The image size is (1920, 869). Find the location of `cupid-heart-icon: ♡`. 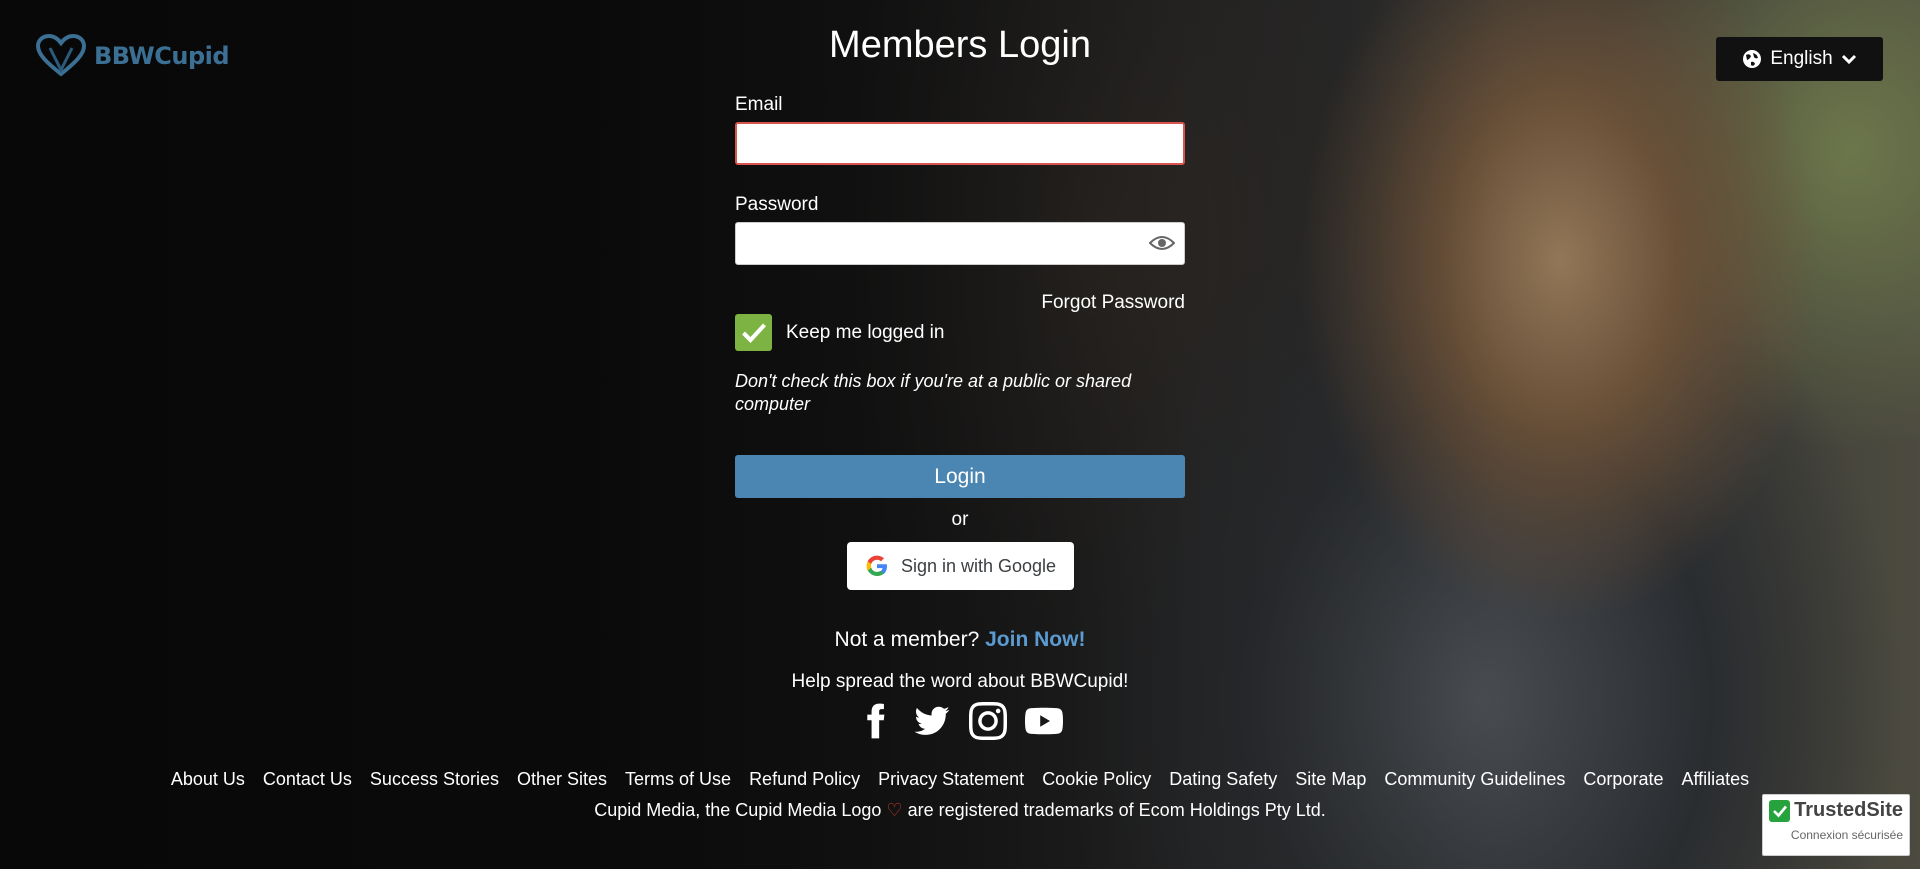

cupid-heart-icon: ♡ is located at coordinates (894, 810).